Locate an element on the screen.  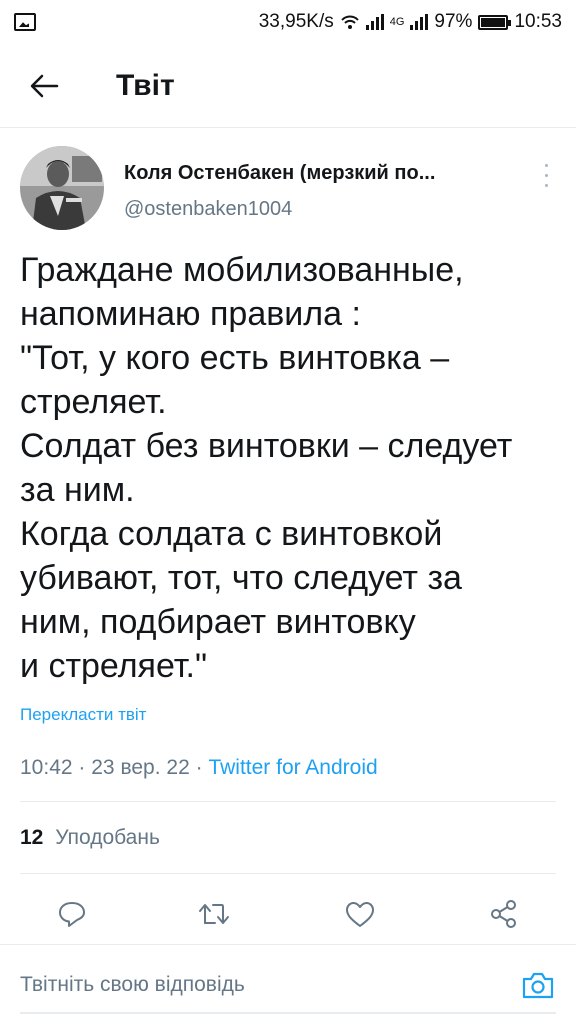
tweet-text-line: Когда солдата с винтовкой is located at coordinates (231, 534).